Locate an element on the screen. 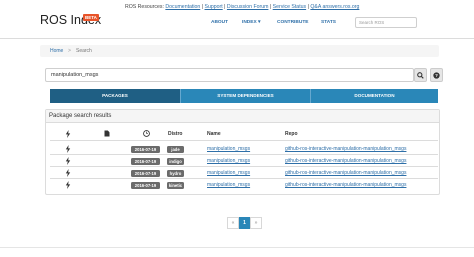  distro-badge: jade is located at coordinates (175, 149).